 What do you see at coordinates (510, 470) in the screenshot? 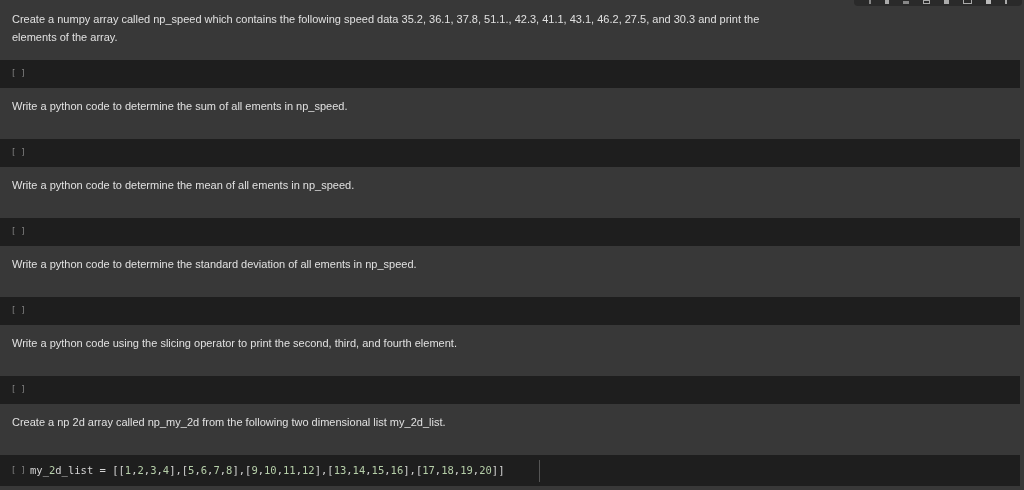
I see `code-cell: [ ] my_2d_list = [[1,2,3,4],[5,6,7,8],[9,10,11,12],[13,14,15,16],[17,18,19,20]]` at bounding box center [510, 470].